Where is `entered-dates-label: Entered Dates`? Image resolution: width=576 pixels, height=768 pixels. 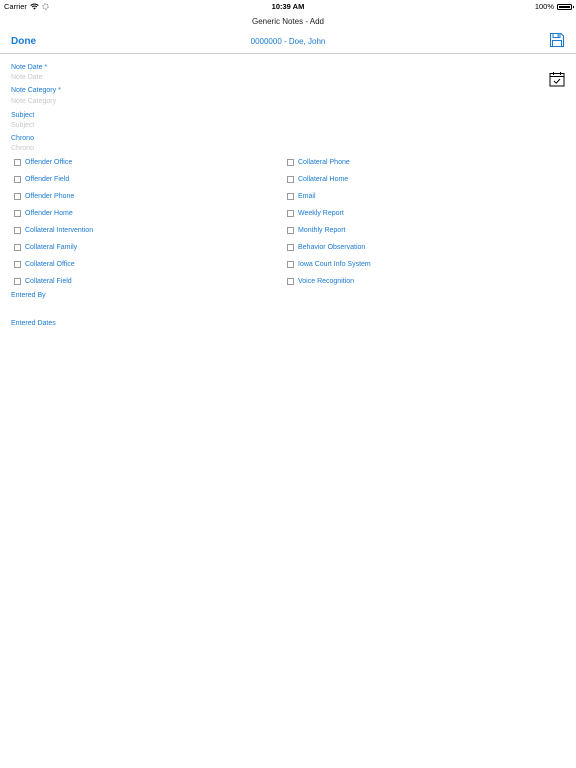 entered-dates-label: Entered Dates is located at coordinates (33, 323).